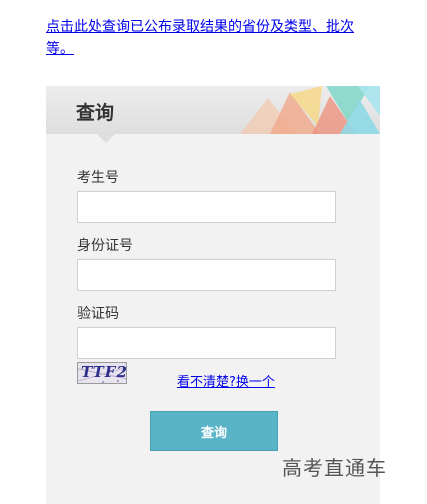 The width and height of the screenshot is (427, 504). I want to click on captcha-image: TTF2, so click(102, 373).